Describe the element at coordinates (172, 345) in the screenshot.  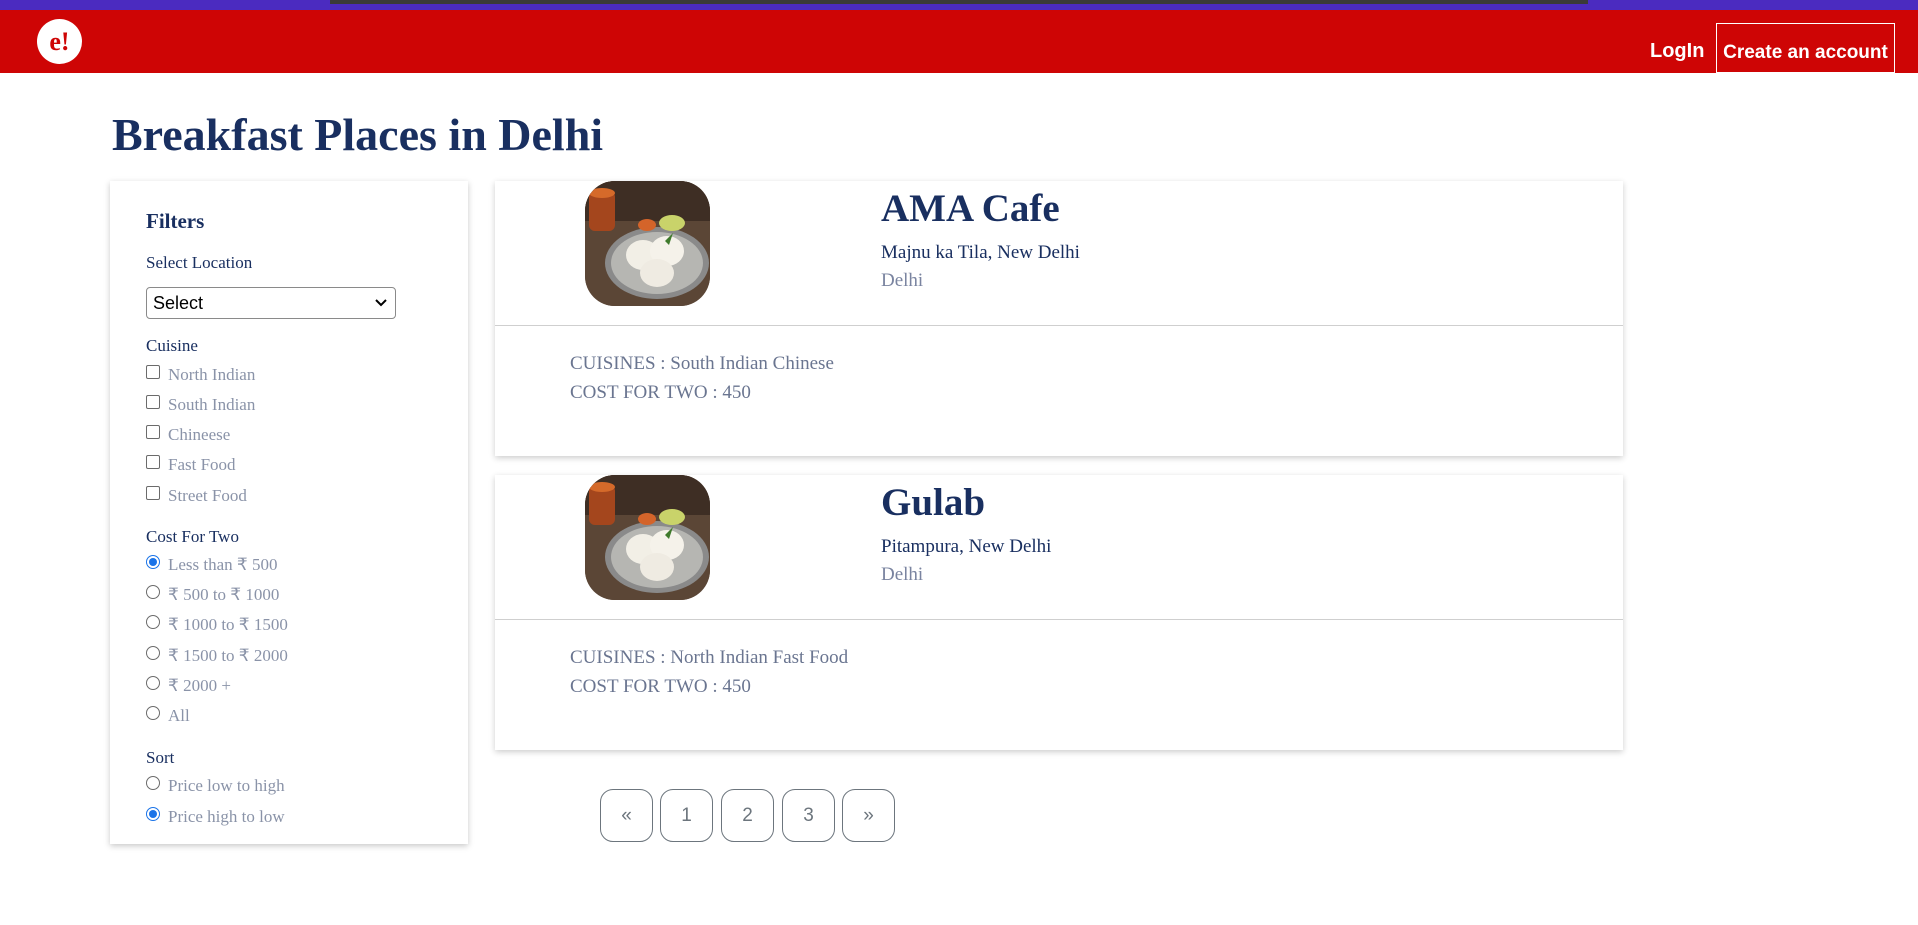
I see `cuisine-label: Cuisine` at that location.